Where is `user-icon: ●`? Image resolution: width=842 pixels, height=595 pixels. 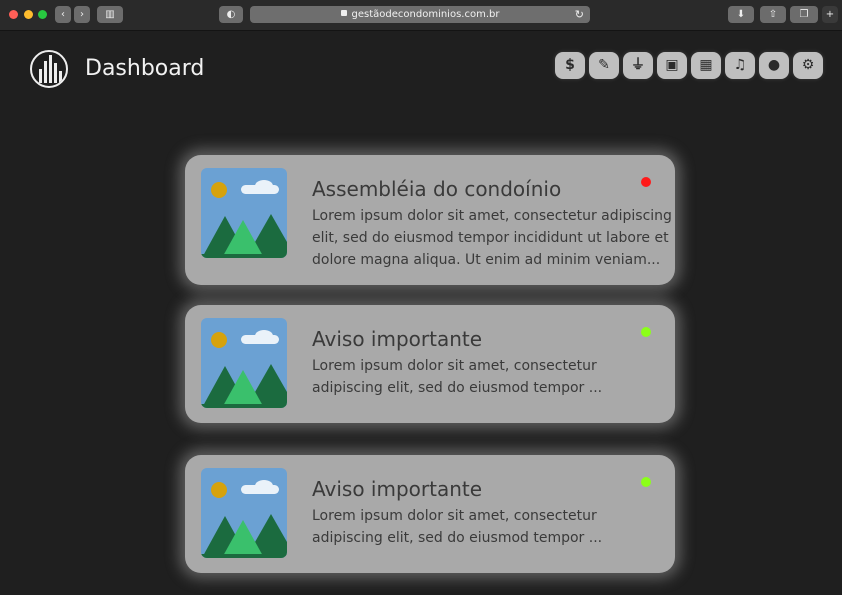
user-icon: ● is located at coordinates (774, 65).